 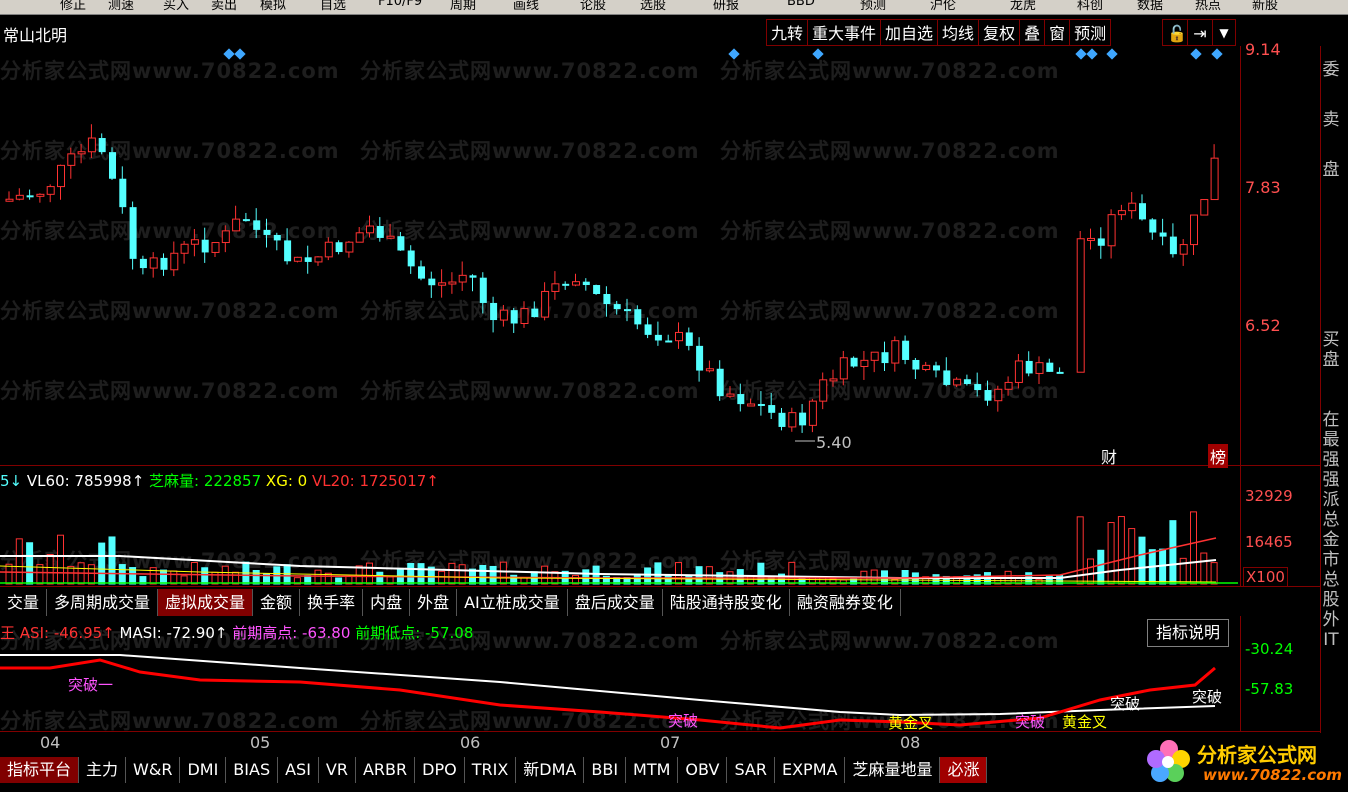 I want to click on volume-ma-red, so click(x=608, y=558).